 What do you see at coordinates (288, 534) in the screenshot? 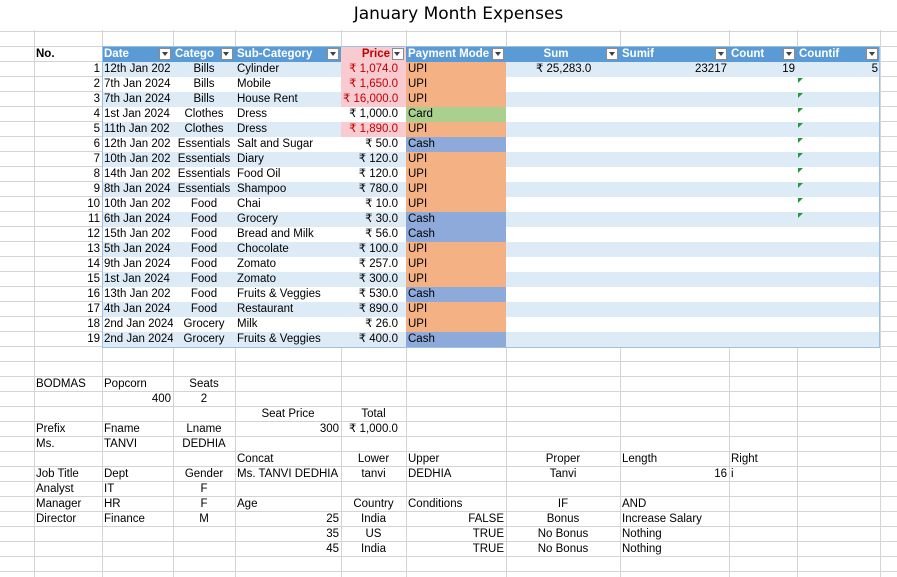
I see `cell-text: 35` at bounding box center [288, 534].